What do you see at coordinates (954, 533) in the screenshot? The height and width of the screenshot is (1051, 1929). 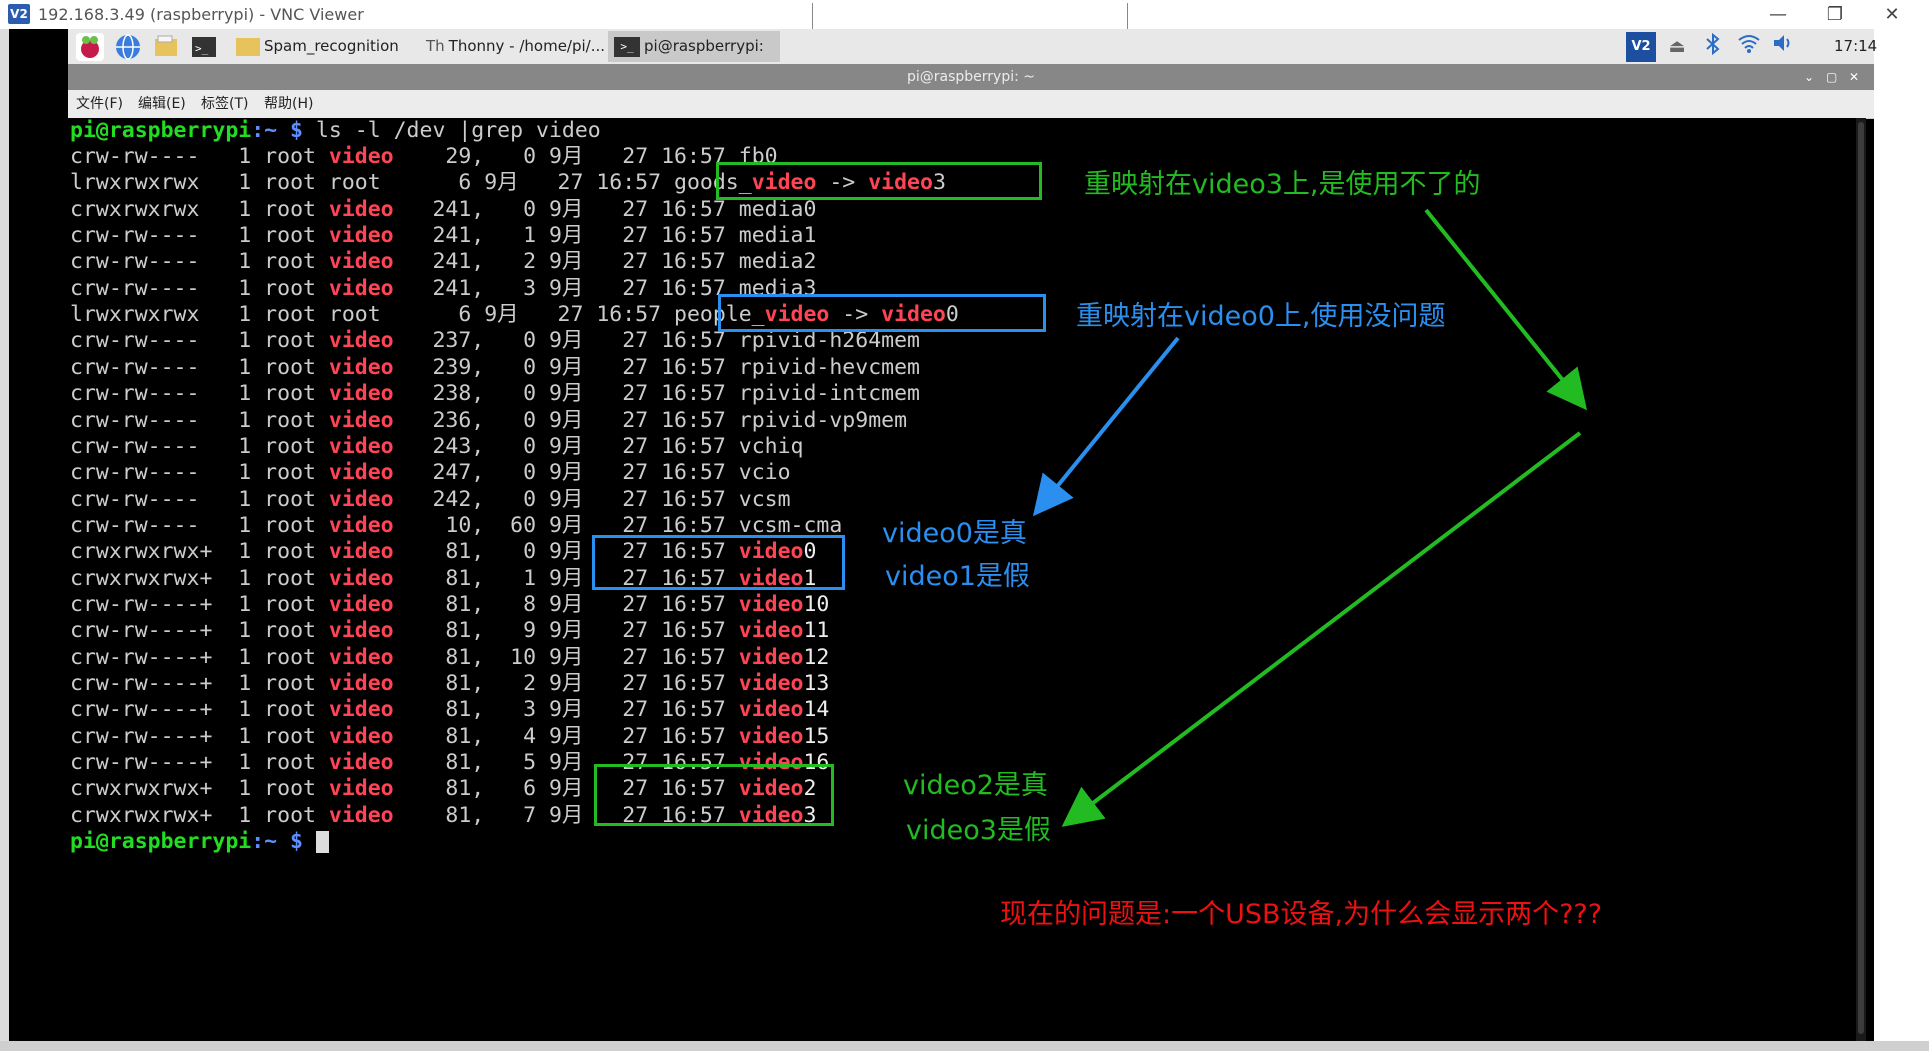 I see `note-video0-real: video0是真` at bounding box center [954, 533].